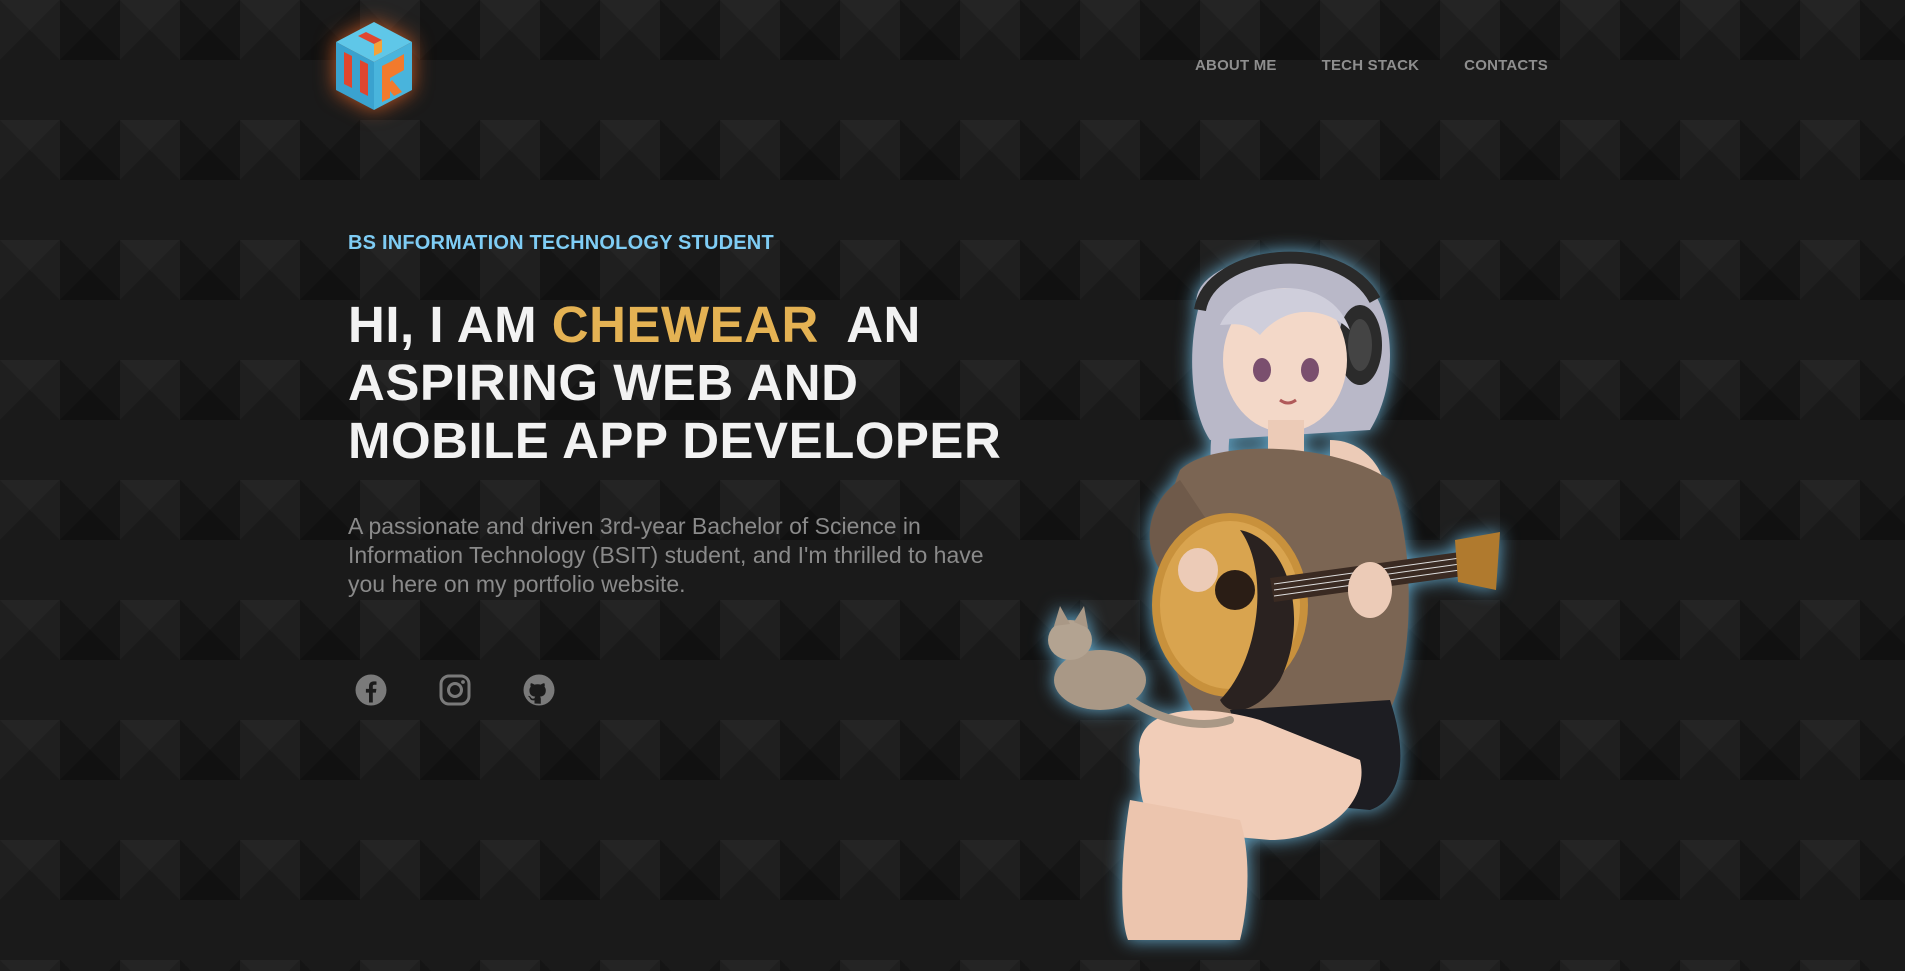 The image size is (1905, 971). What do you see at coordinates (561, 243) in the screenshot?
I see `hero-eyebrow: BS INFORMATION TECHNOLOGY STUDENT` at bounding box center [561, 243].